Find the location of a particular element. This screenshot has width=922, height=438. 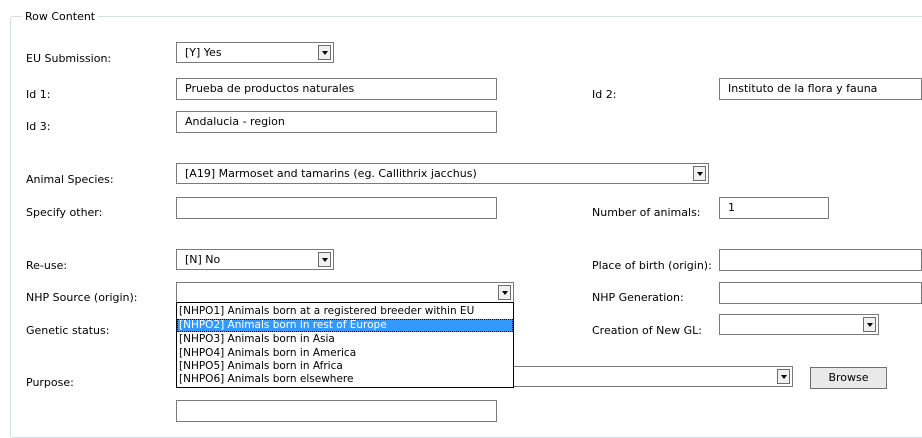

eu-submission-select: [Y] Yes is located at coordinates (255, 52).